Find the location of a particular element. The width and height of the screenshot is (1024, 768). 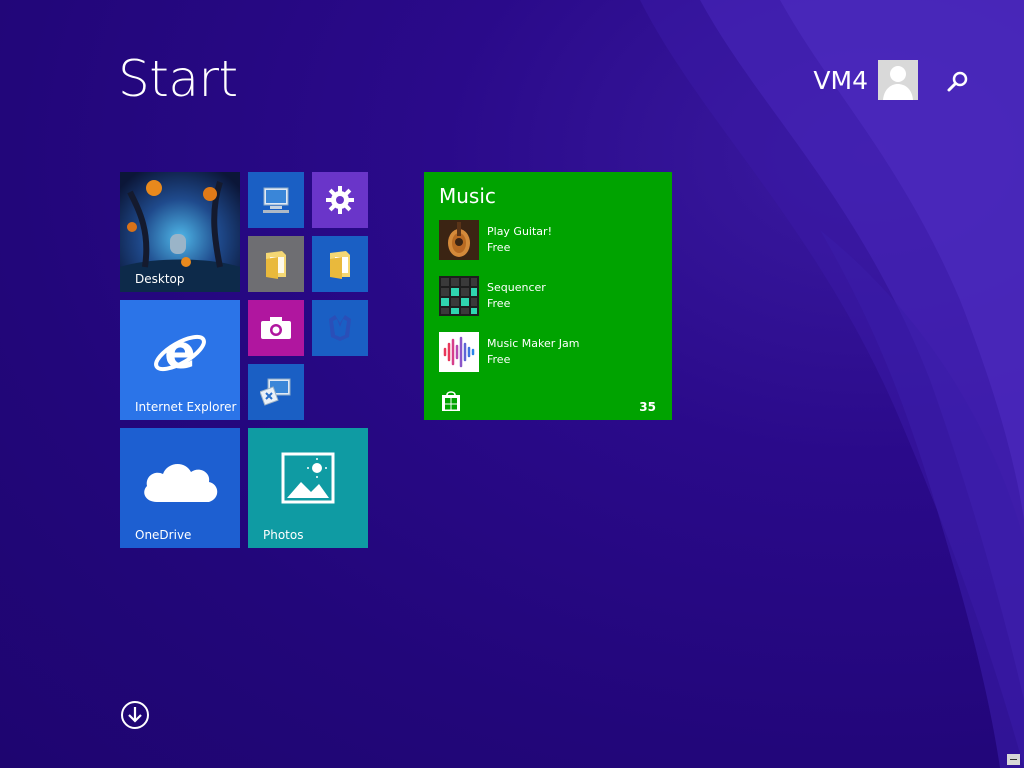

onedrive-tile: OneDrive is located at coordinates (180, 488).